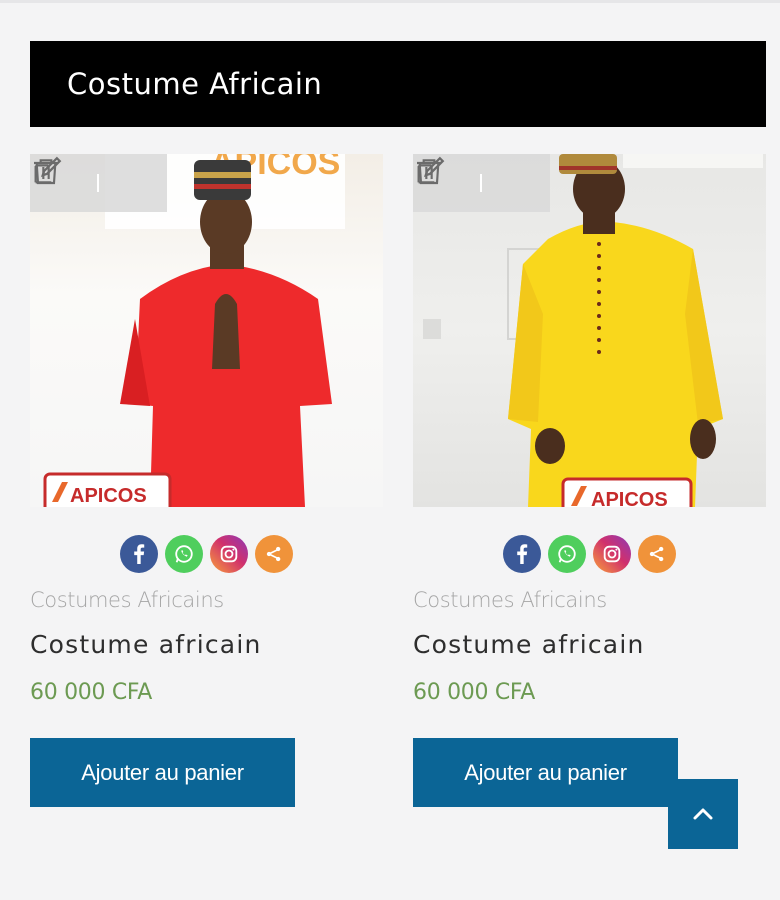 Image resolution: width=780 pixels, height=900 pixels. I want to click on chevron-up-icon, so click(703, 814).